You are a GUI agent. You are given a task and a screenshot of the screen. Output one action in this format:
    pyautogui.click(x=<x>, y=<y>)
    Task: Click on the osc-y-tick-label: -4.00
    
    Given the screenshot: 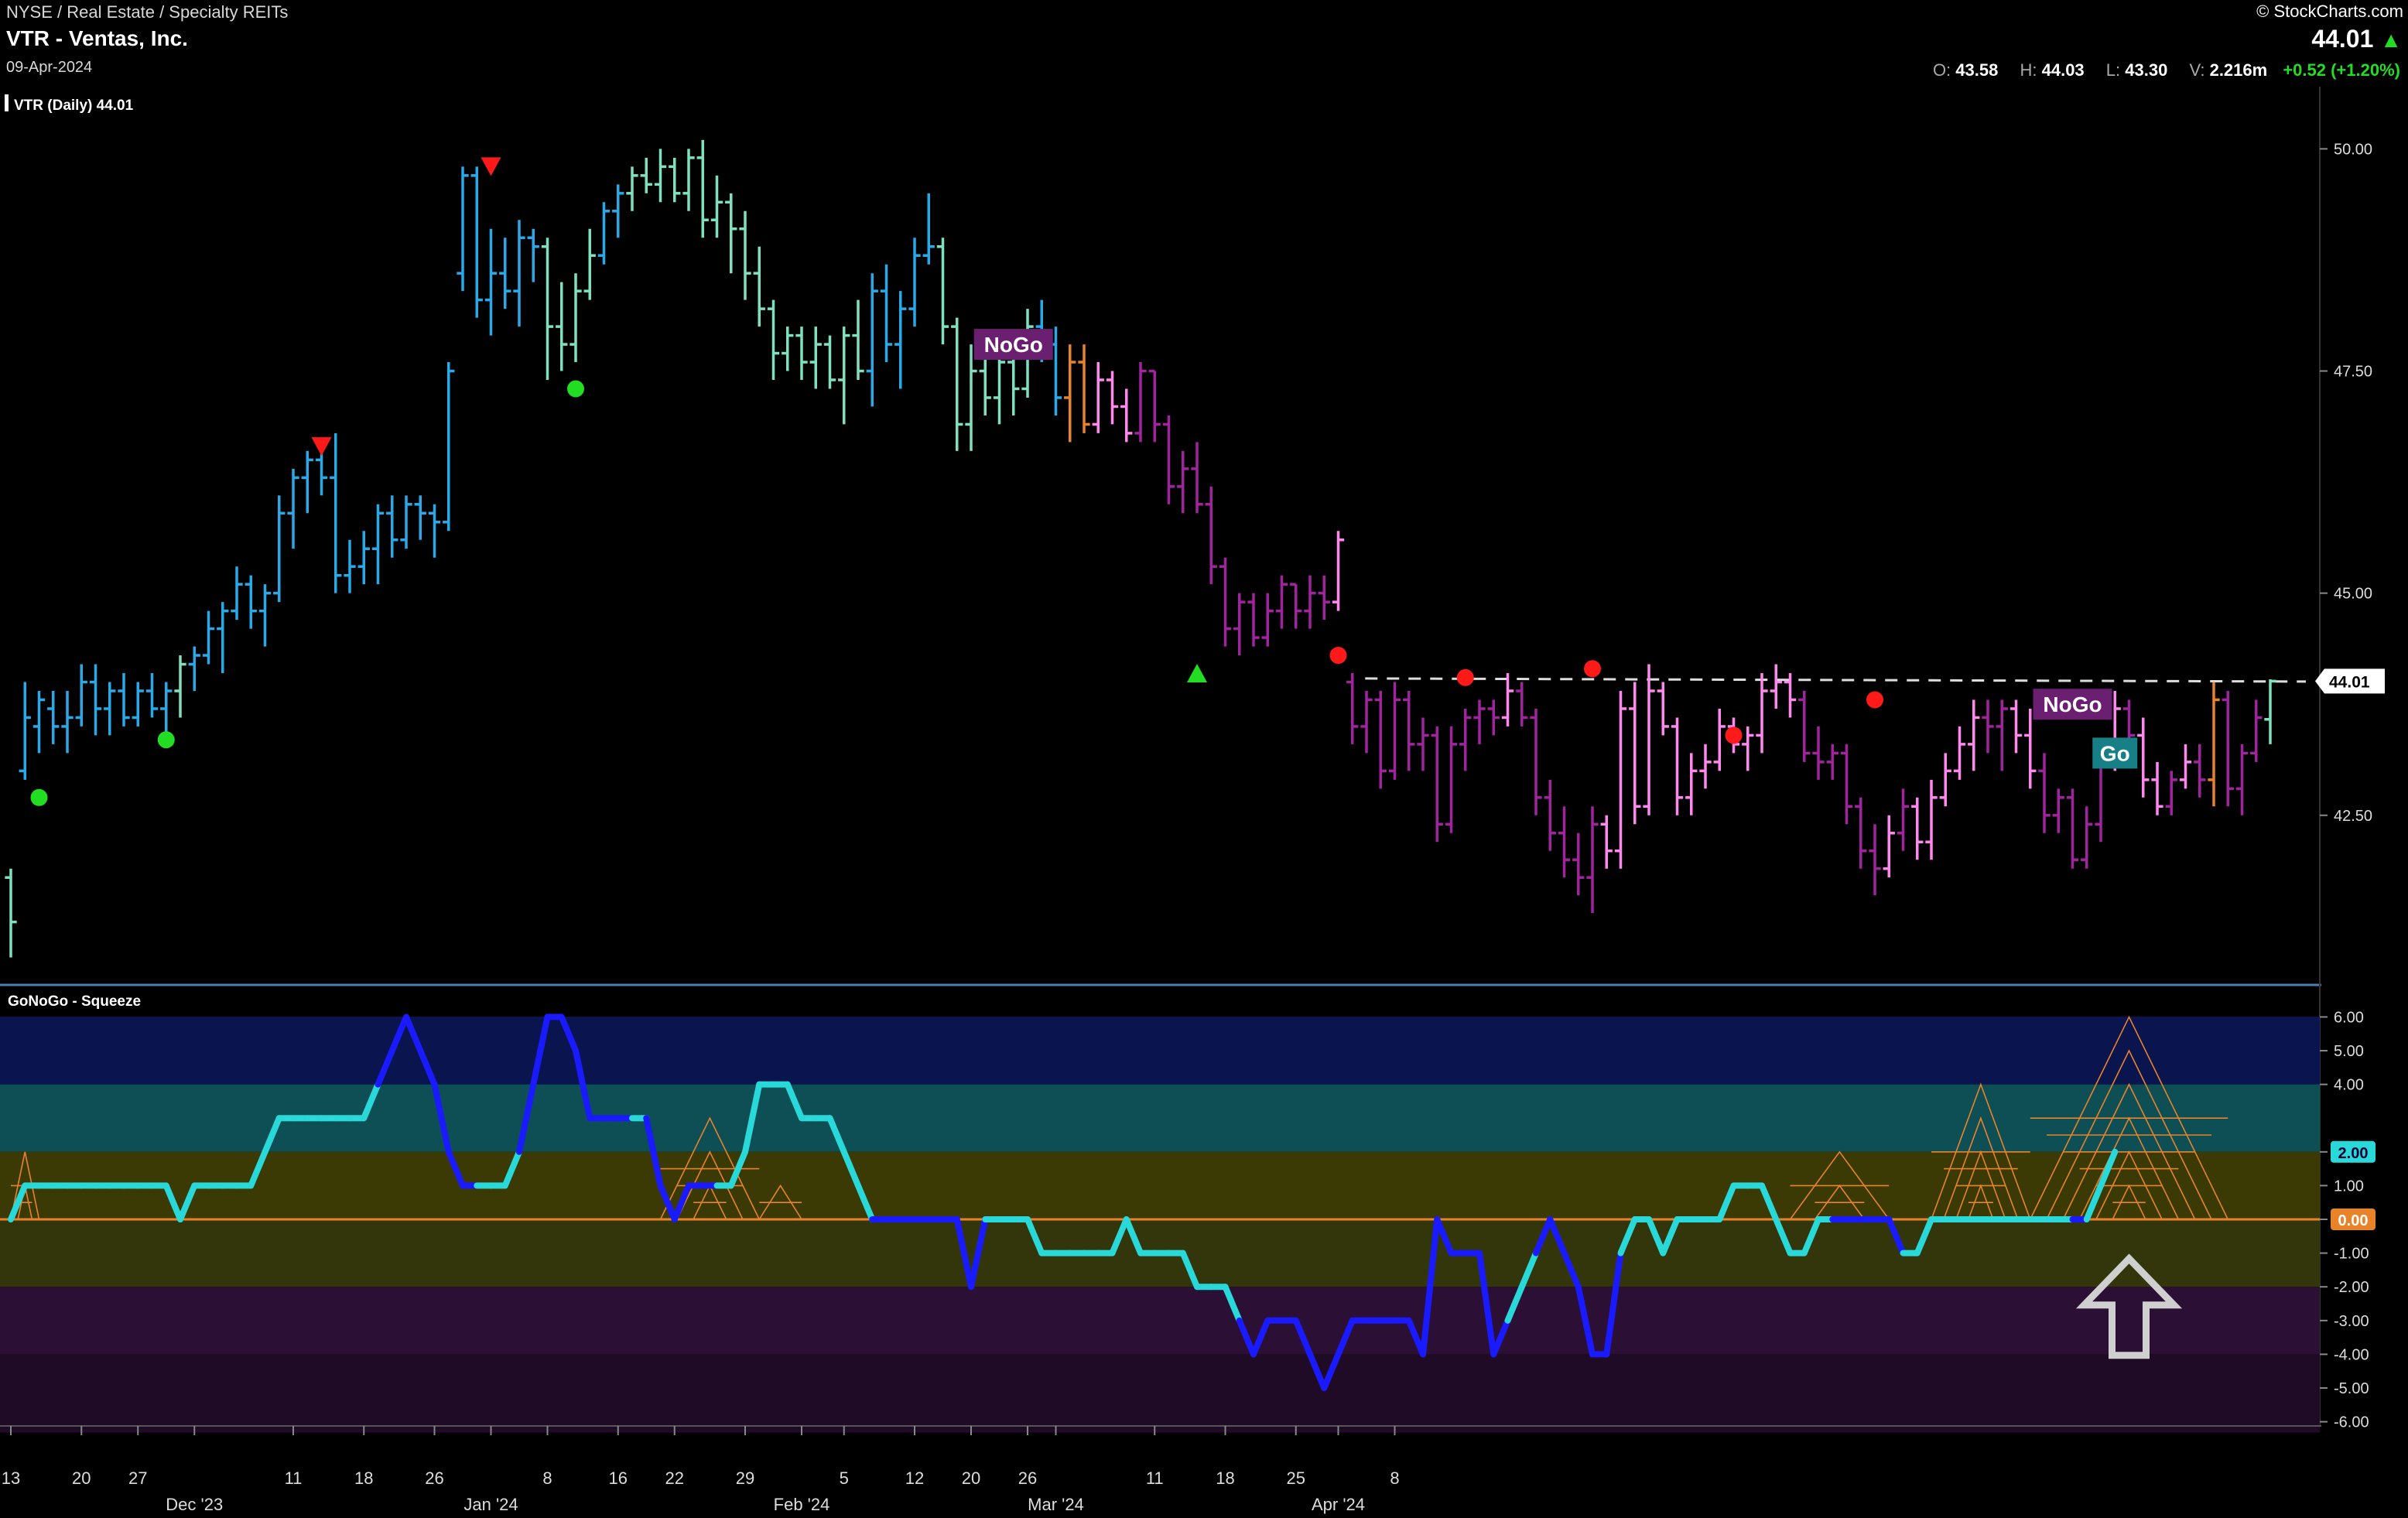 What is the action you would take?
    pyautogui.click(x=2351, y=1354)
    